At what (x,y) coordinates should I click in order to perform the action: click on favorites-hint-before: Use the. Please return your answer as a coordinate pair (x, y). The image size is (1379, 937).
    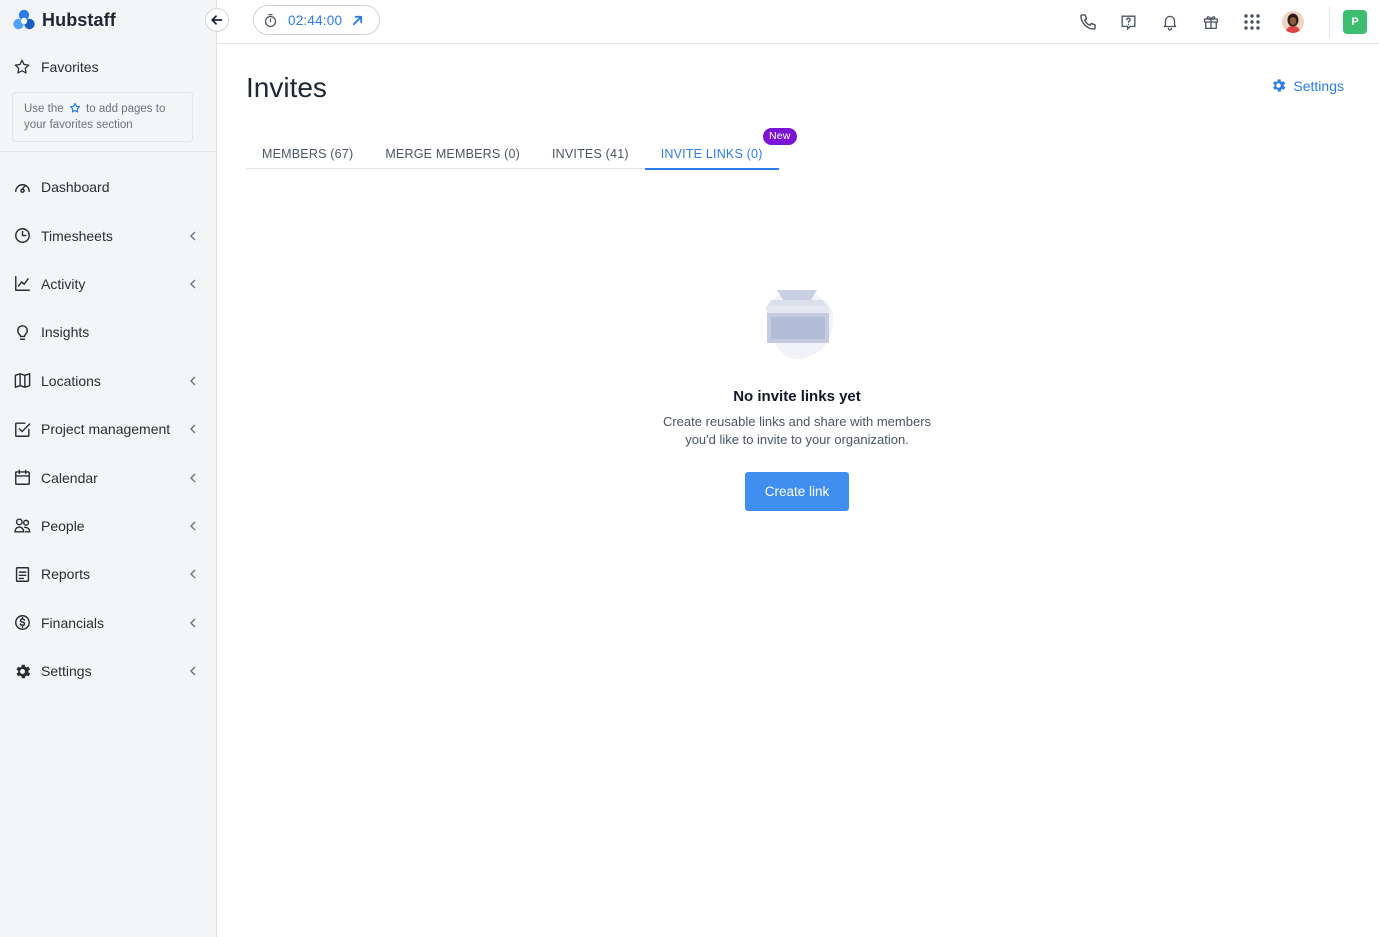
    Looking at the image, I should click on (44, 109).